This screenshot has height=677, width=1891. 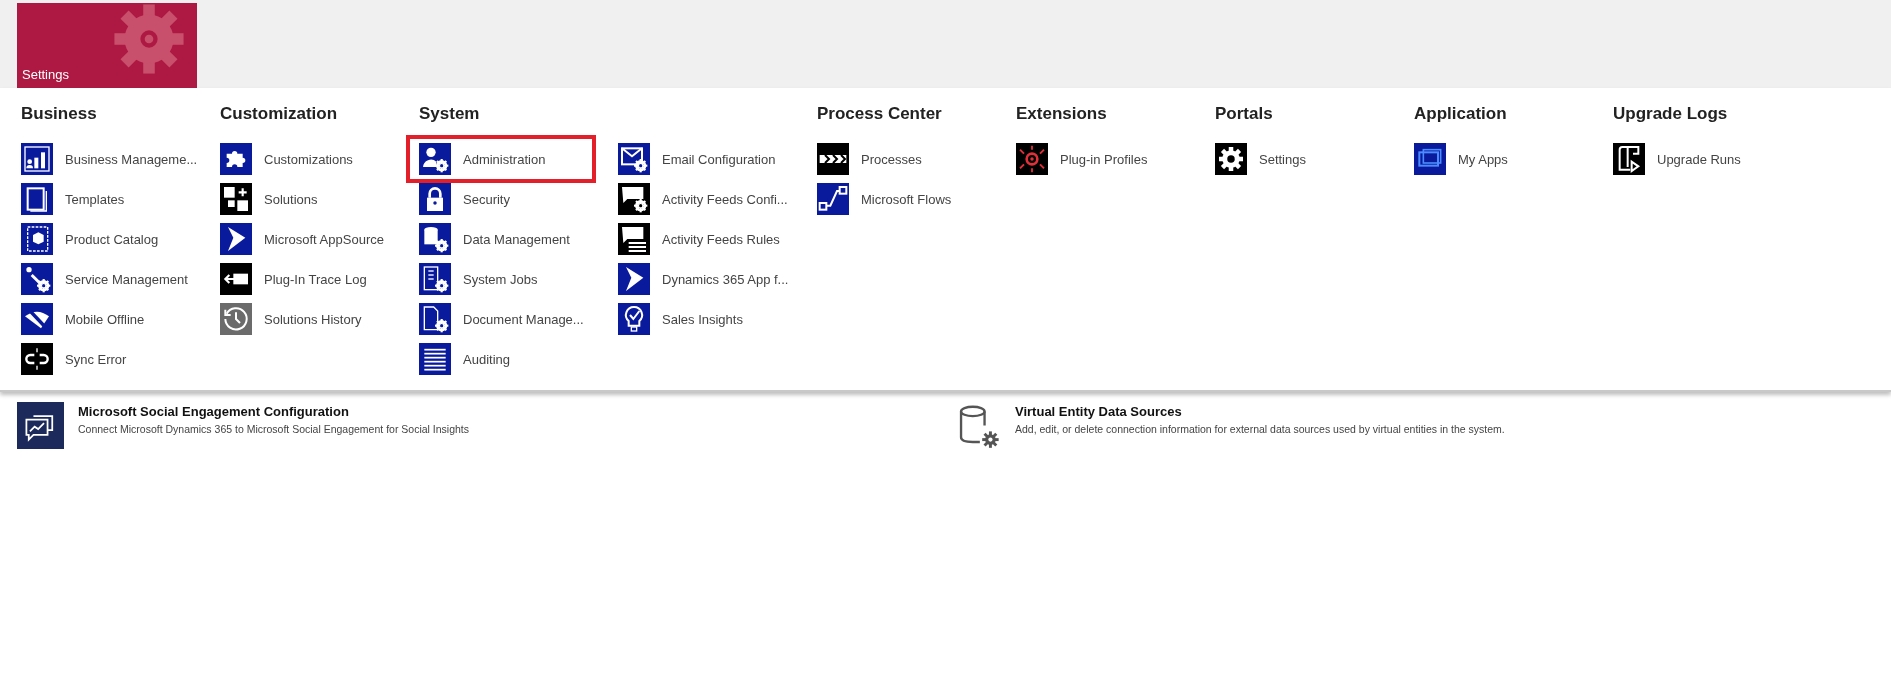 What do you see at coordinates (107, 45) in the screenshot?
I see `settings-tile: Settings` at bounding box center [107, 45].